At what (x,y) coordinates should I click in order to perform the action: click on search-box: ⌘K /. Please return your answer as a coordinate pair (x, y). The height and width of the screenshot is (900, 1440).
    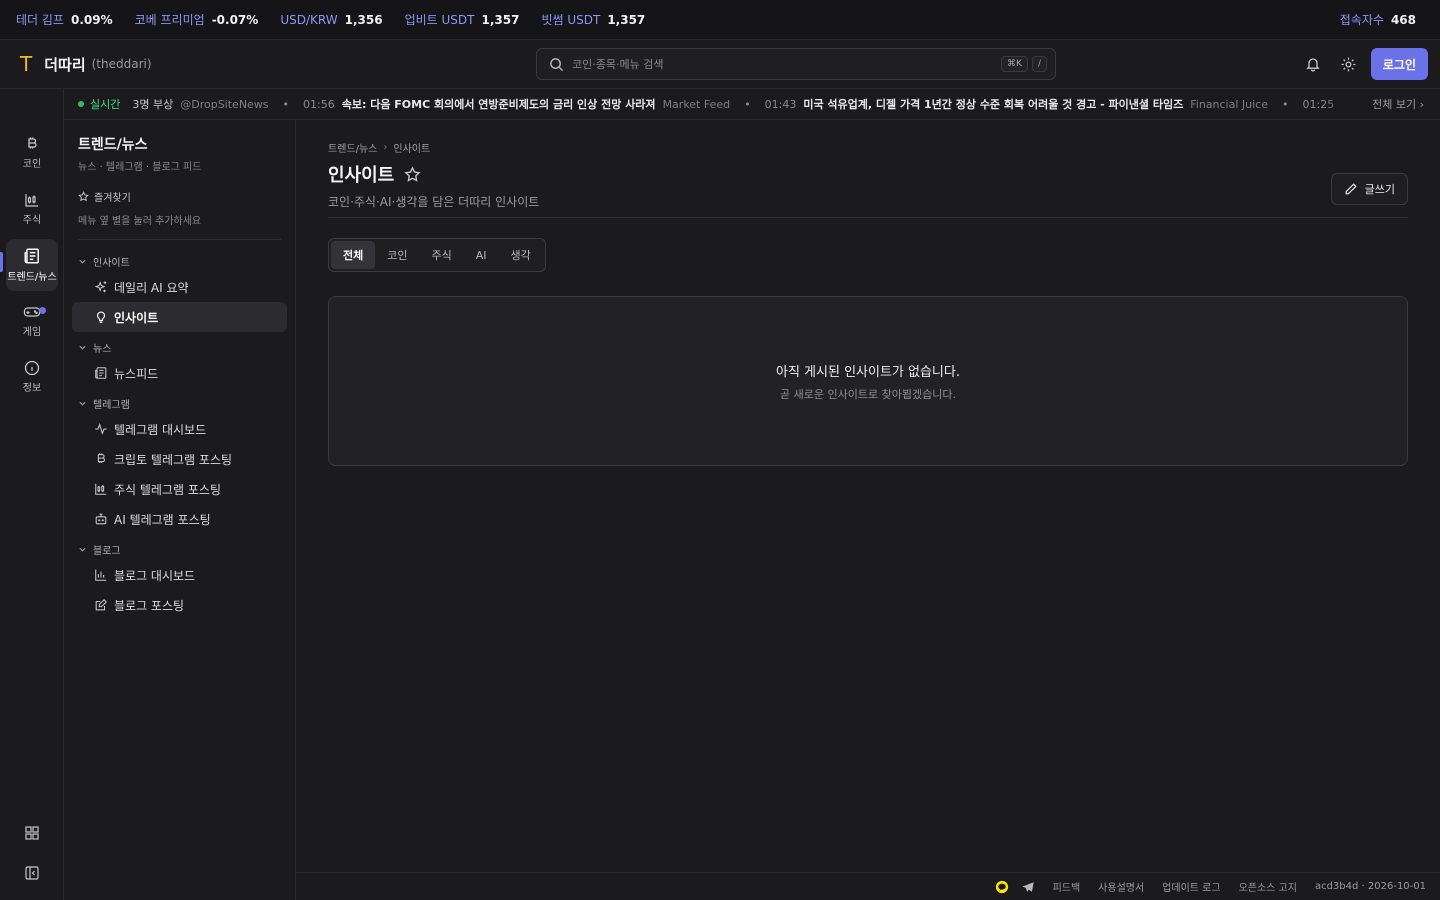
    Looking at the image, I should click on (796, 64).